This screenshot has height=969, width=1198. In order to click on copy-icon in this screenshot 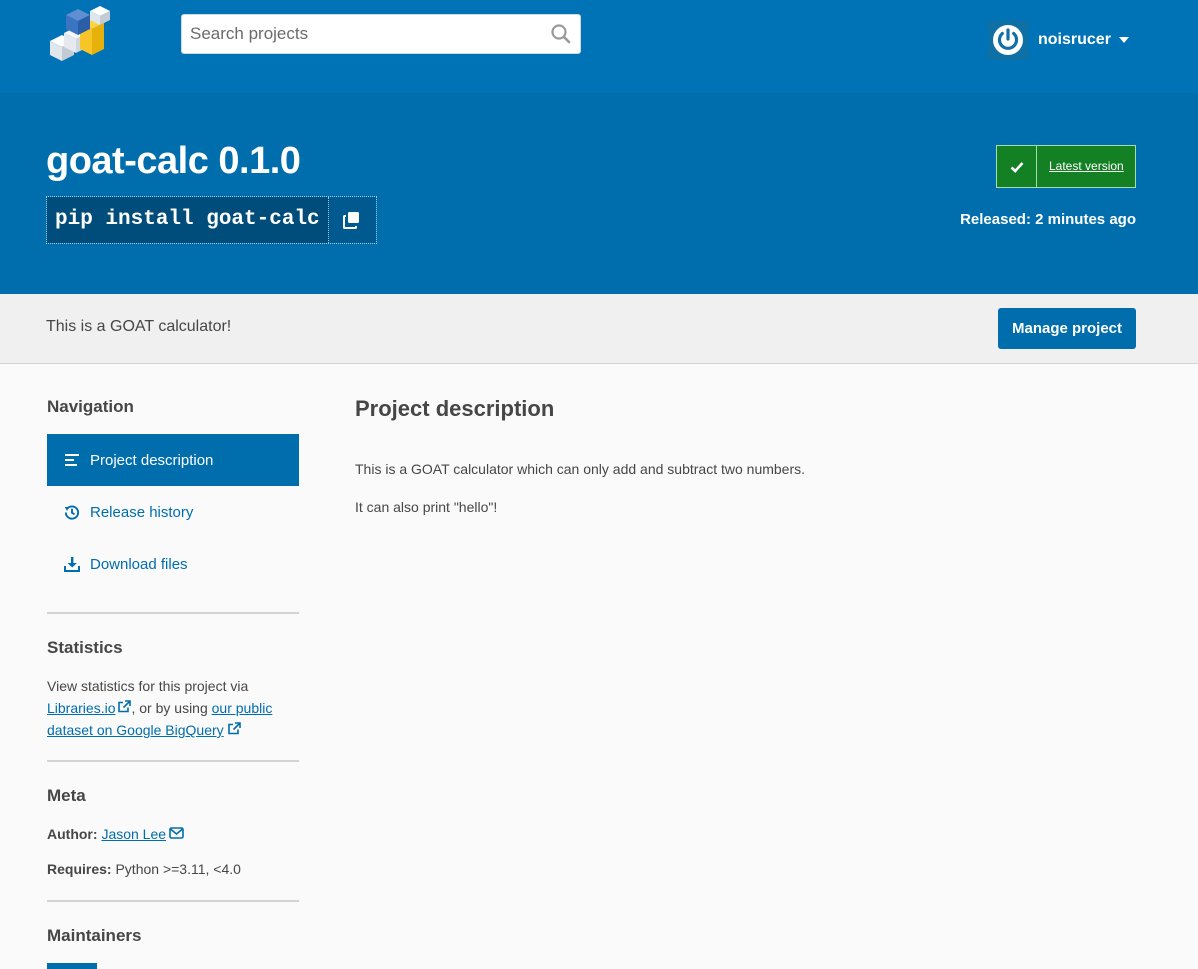, I will do `click(351, 220)`.